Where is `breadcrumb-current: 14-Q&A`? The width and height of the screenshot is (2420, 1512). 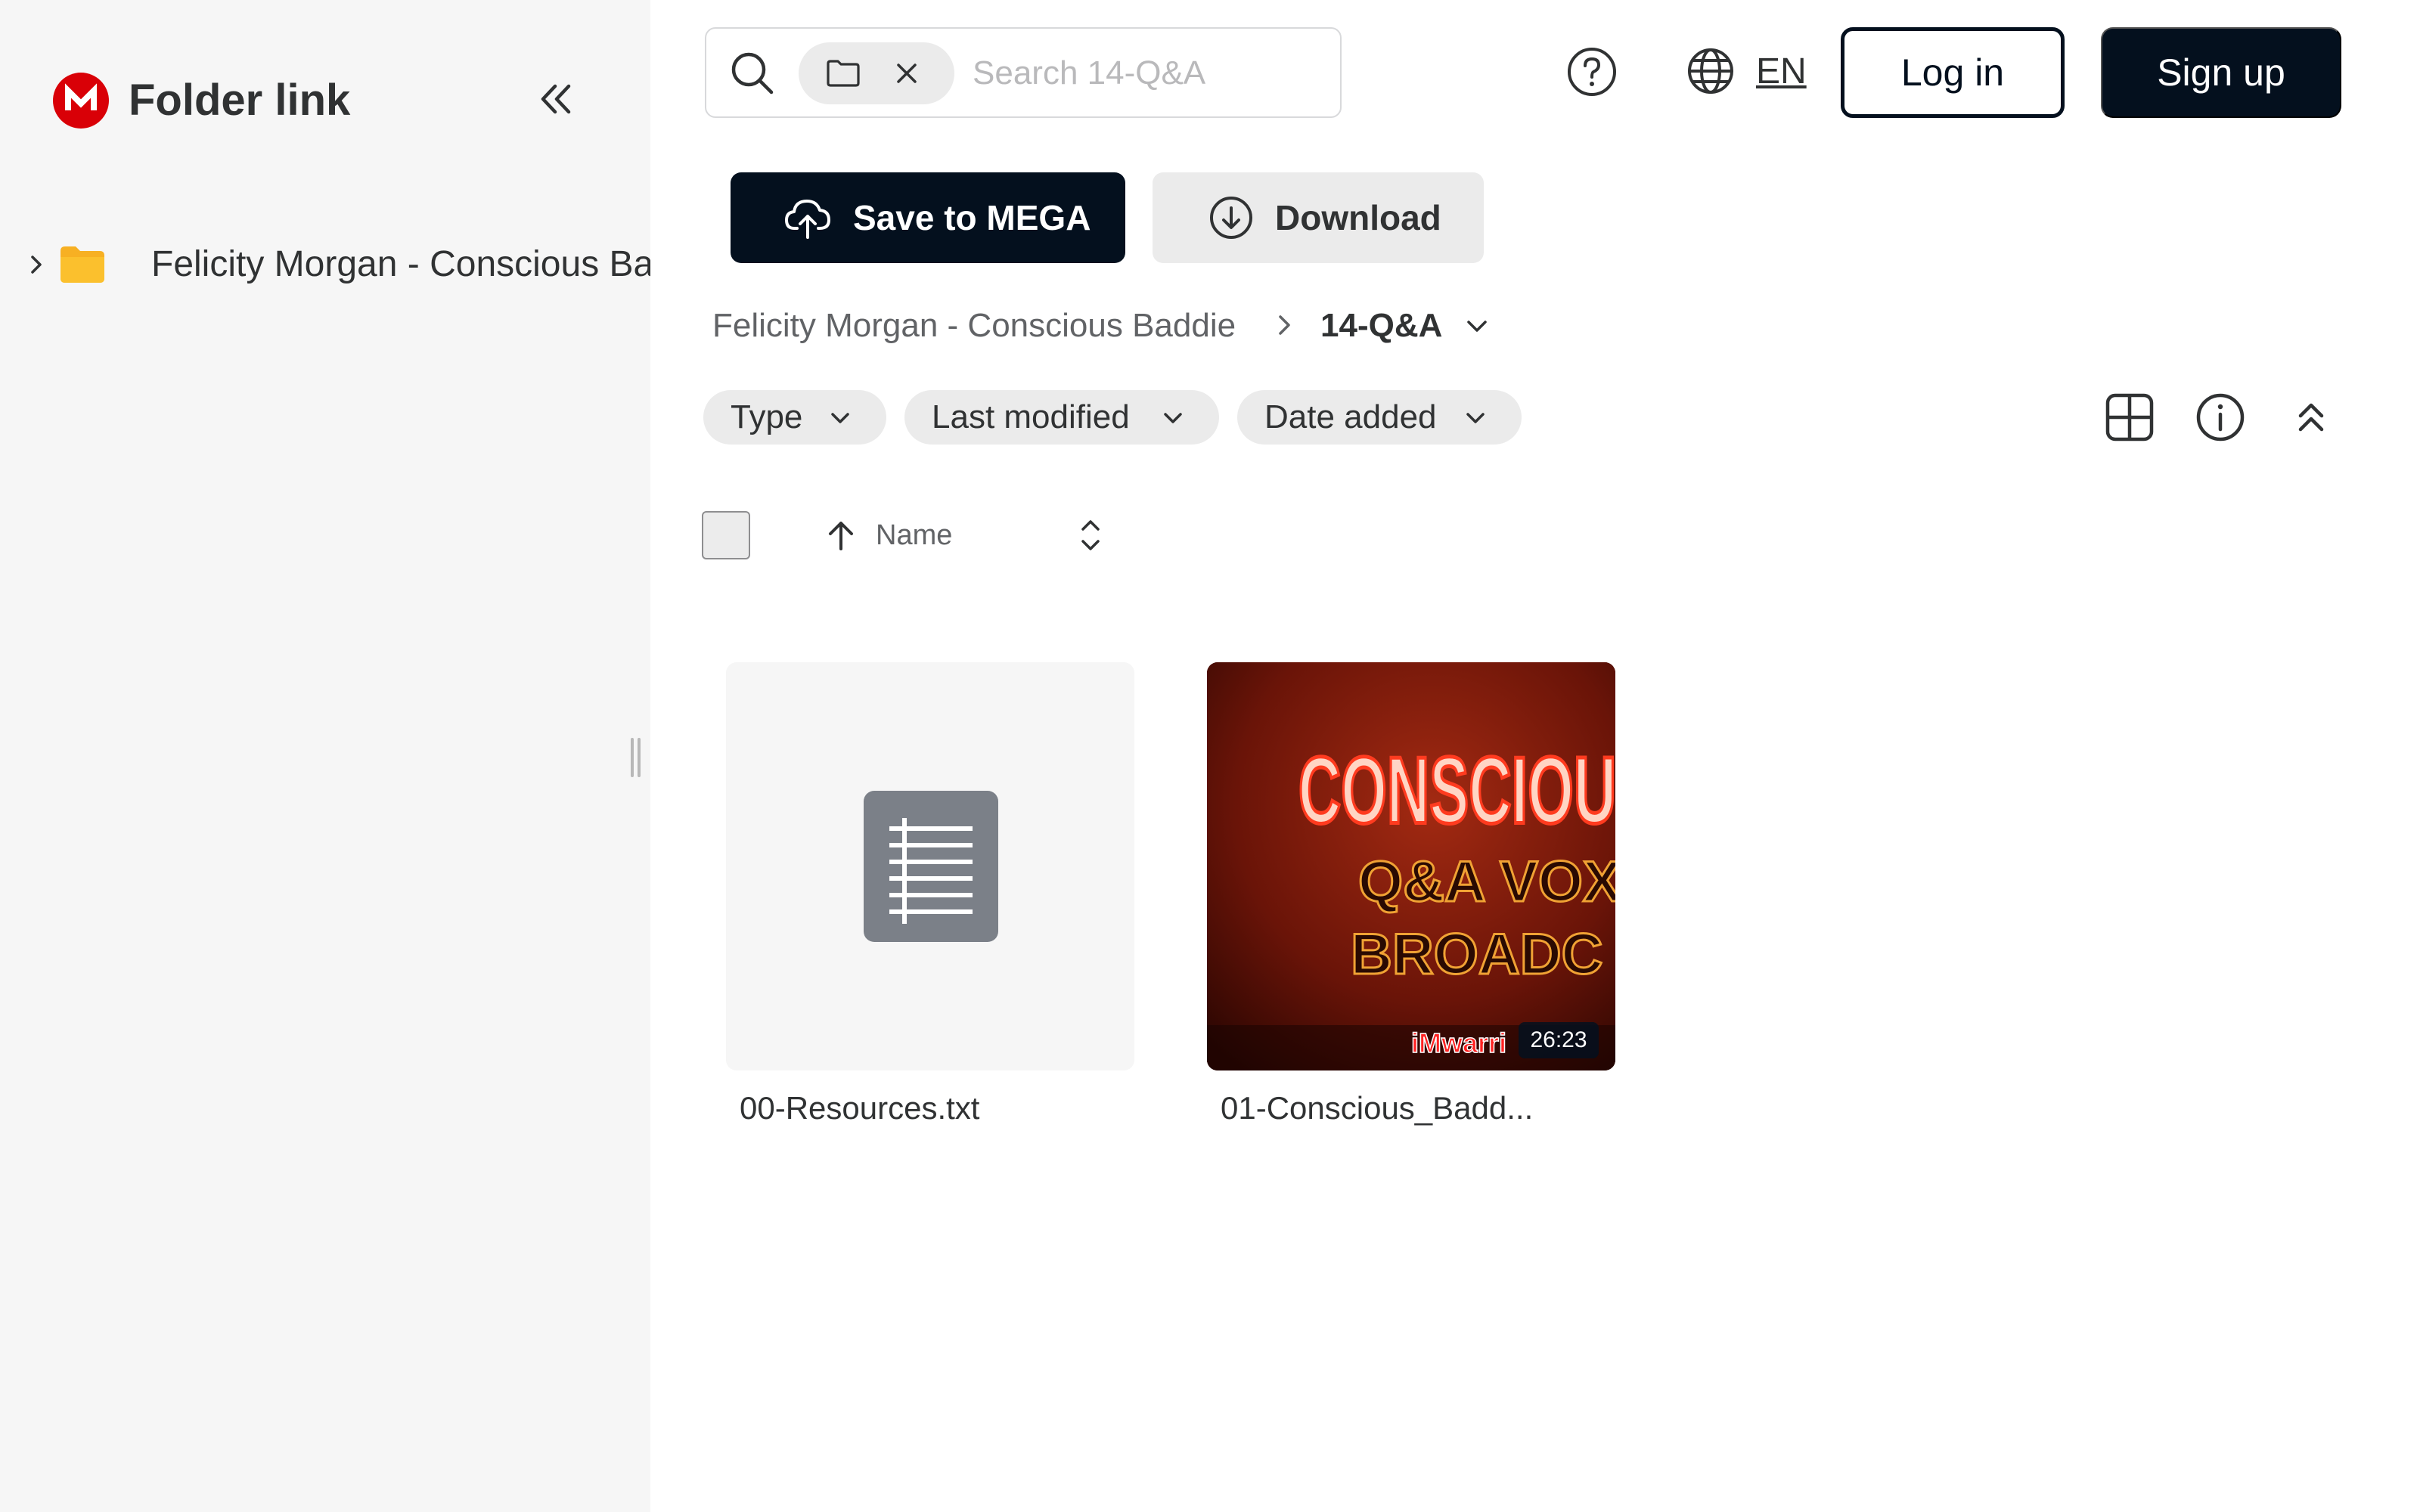 breadcrumb-current: 14-Q&A is located at coordinates (1381, 325).